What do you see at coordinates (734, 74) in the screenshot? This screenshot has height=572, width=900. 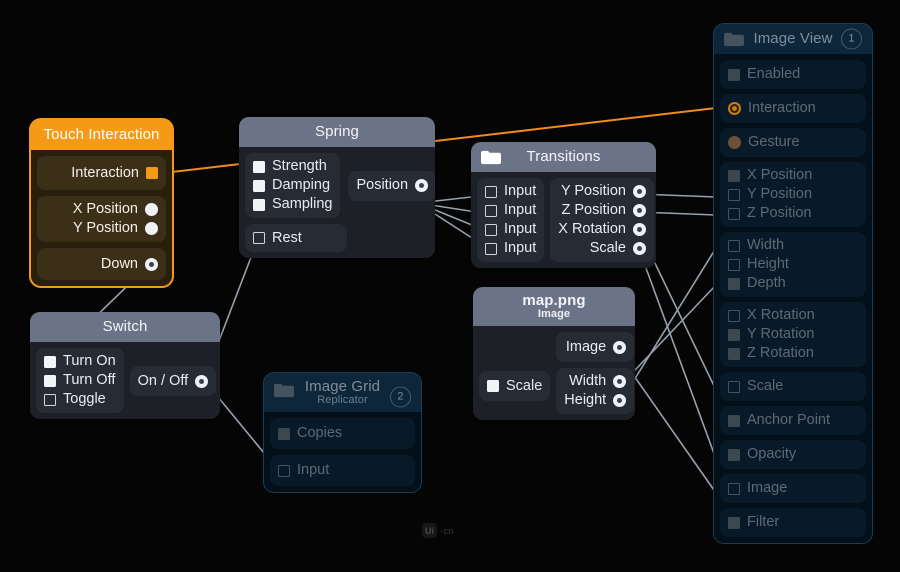 I see `enabled-input-port` at bounding box center [734, 74].